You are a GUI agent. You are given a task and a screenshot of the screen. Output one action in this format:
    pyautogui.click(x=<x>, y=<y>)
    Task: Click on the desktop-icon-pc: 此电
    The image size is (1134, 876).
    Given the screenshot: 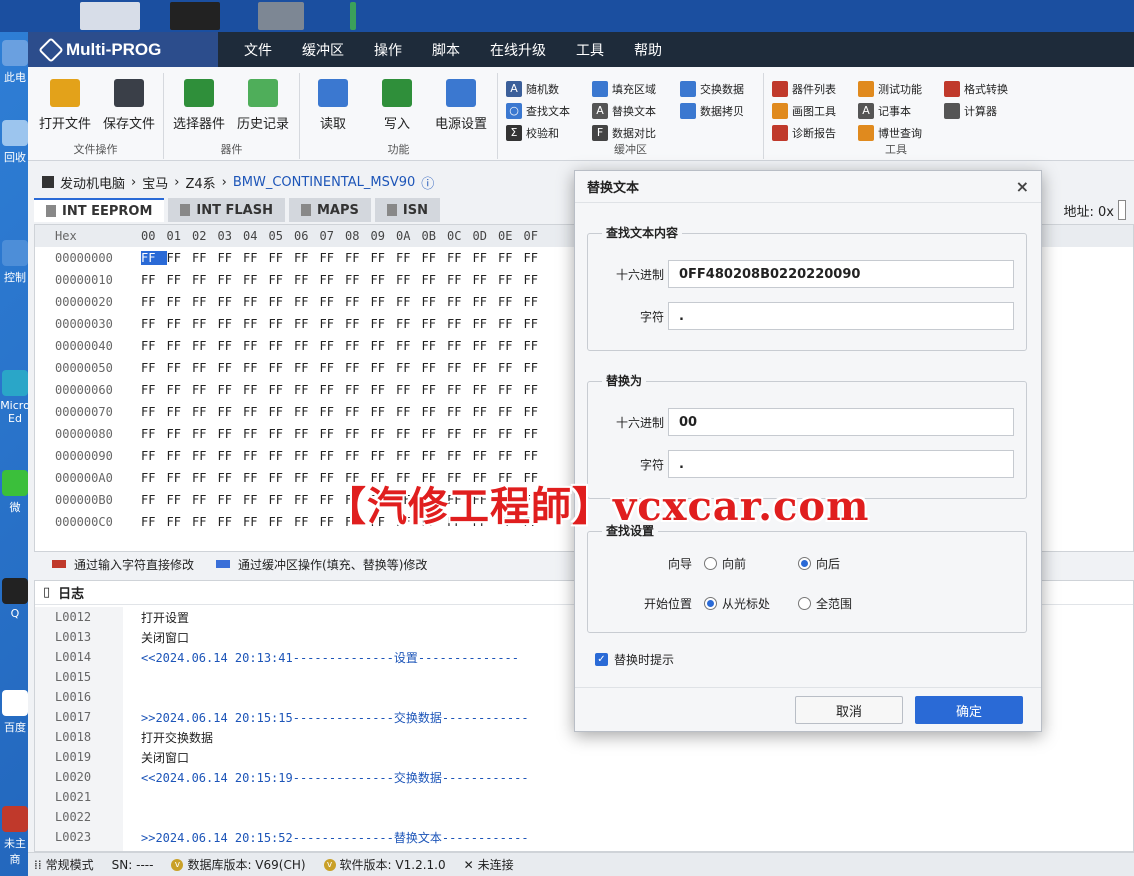 What is the action you would take?
    pyautogui.click(x=15, y=62)
    